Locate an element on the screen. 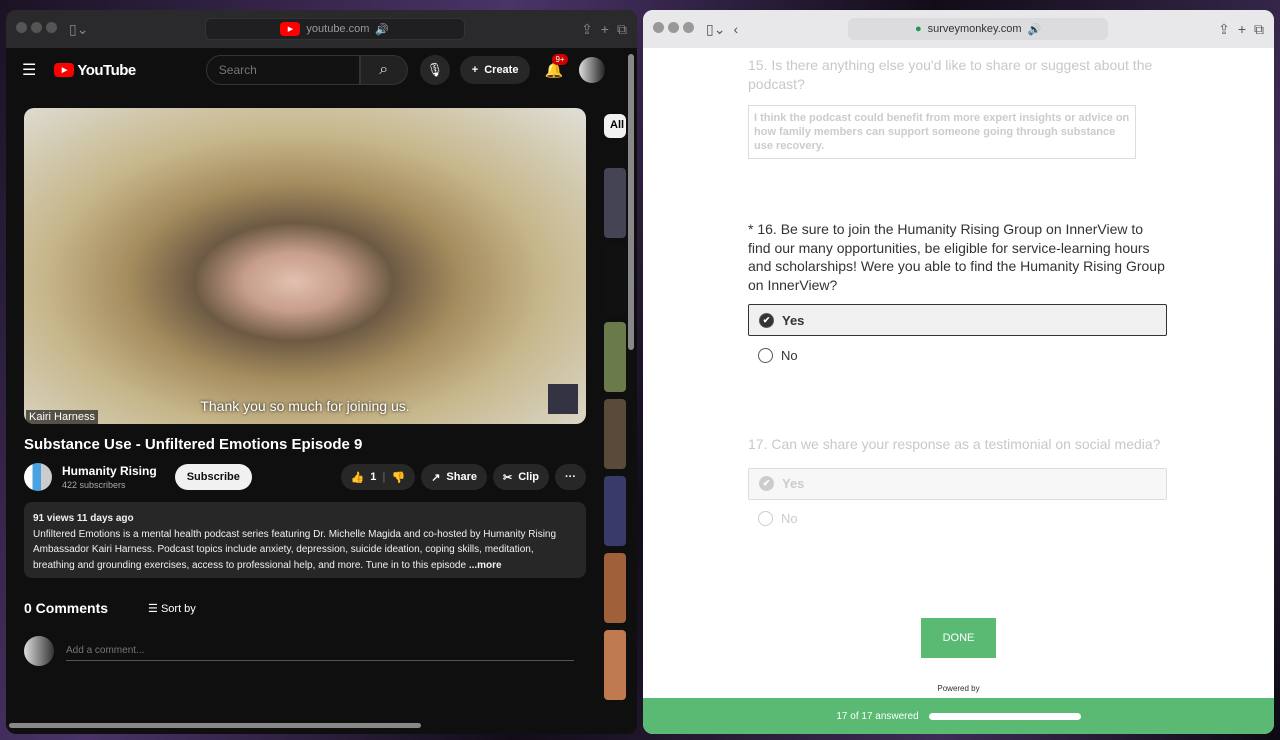  address-bar: ● surveymonkey.com 🔊 is located at coordinates (978, 29).